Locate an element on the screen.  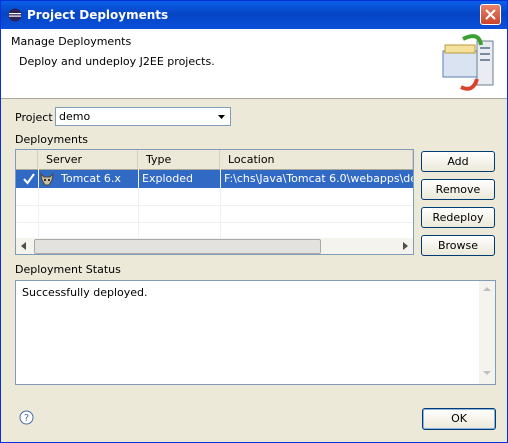
window-title: Project Deployments is located at coordinates (98, 15).